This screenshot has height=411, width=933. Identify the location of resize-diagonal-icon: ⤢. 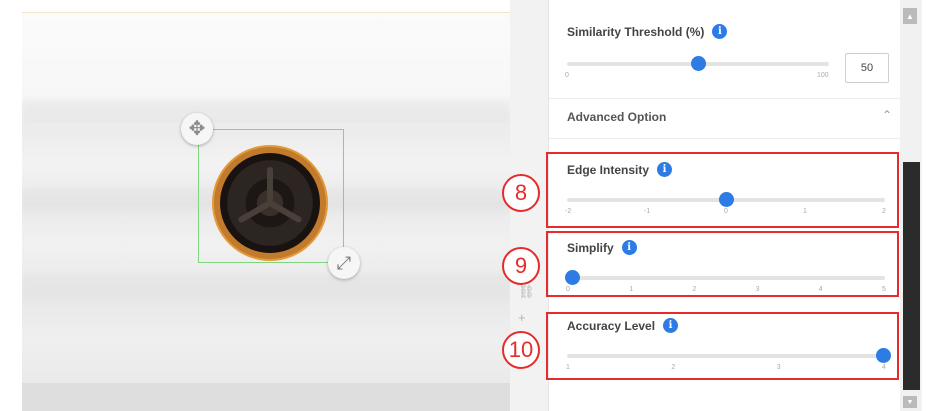
(344, 263).